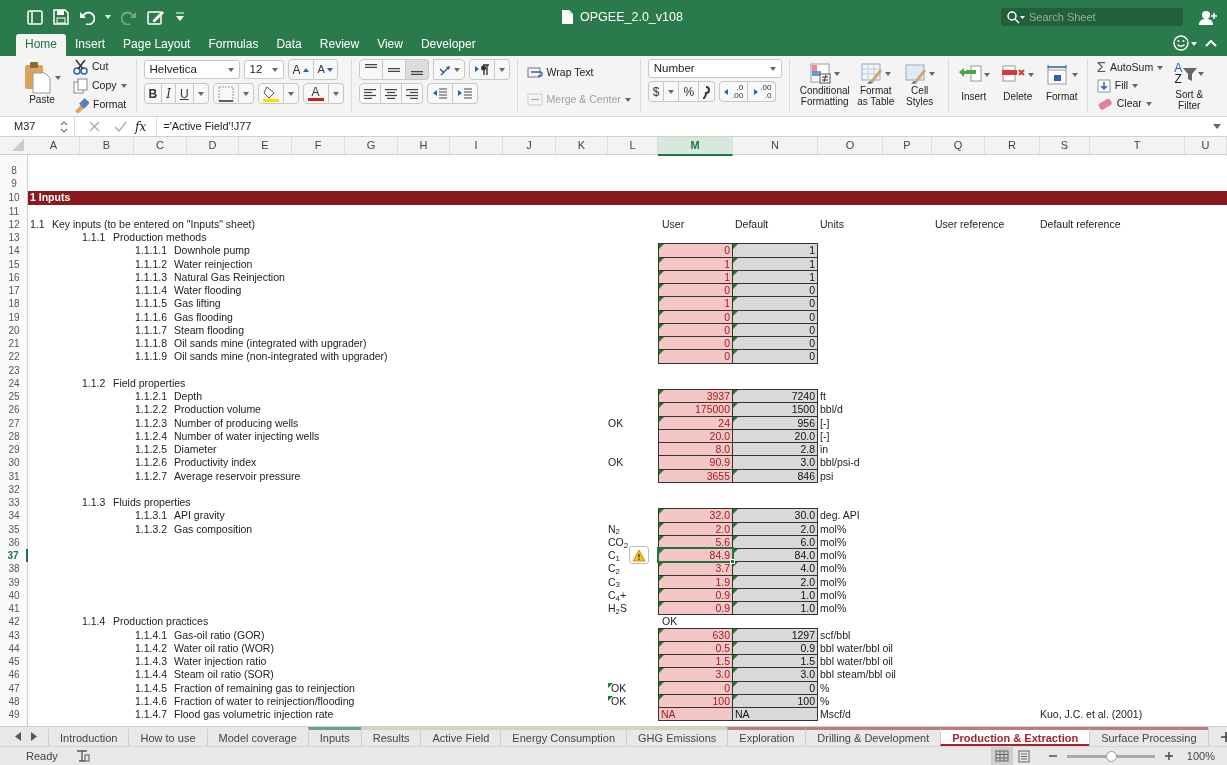 Image resolution: width=1227 pixels, height=765 pixels. I want to click on formula-field: ='Active Field'!J77, so click(207, 126).